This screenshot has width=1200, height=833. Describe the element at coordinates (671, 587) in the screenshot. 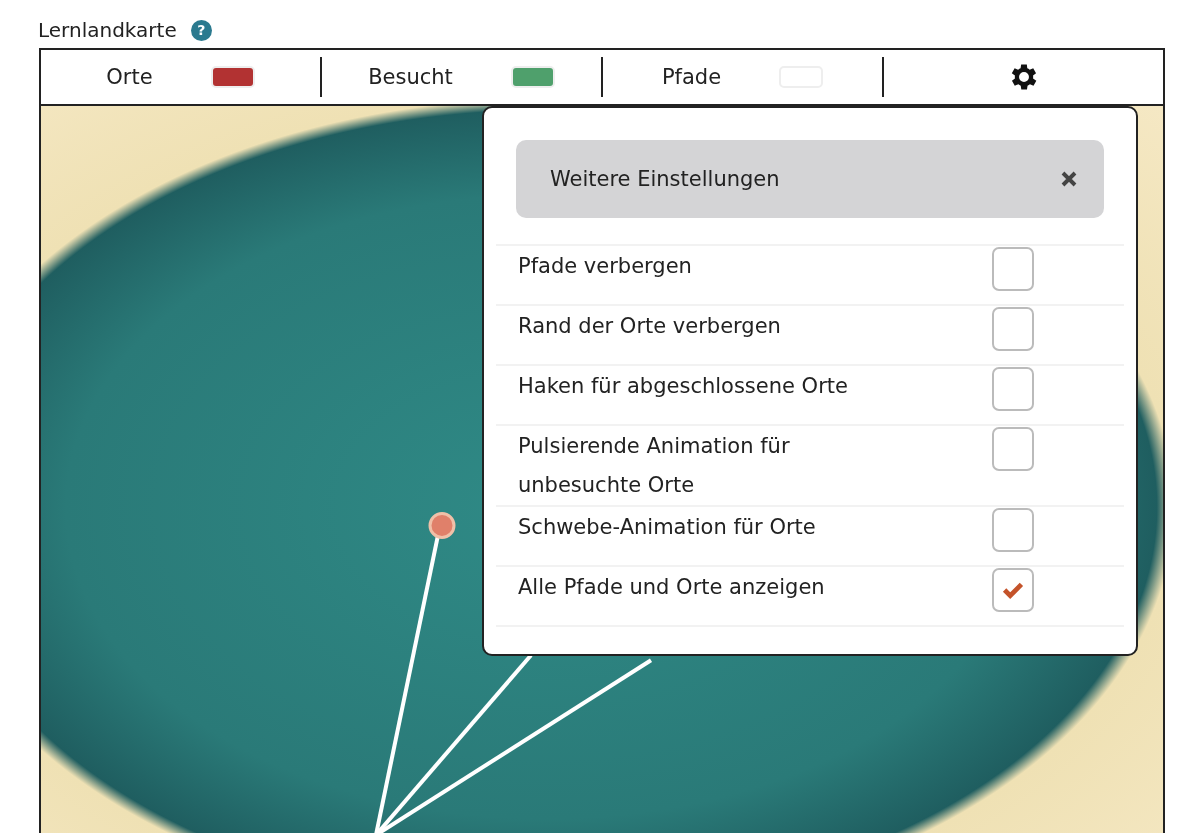

I see `option-label: Alle Pfade und Orte anzeigen` at that location.